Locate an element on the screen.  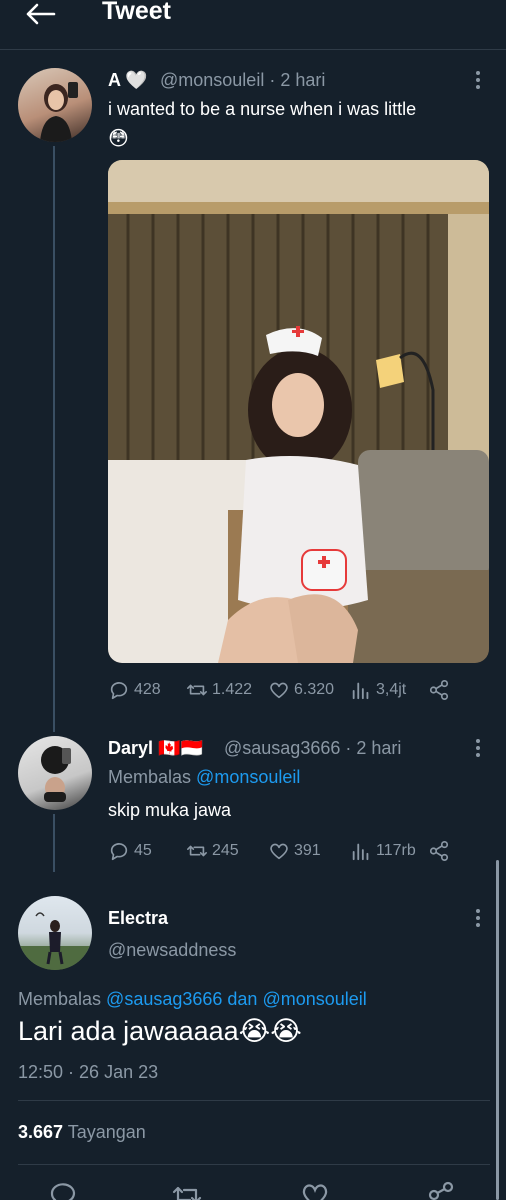
scrollbar is located at coordinates (497, 1030).